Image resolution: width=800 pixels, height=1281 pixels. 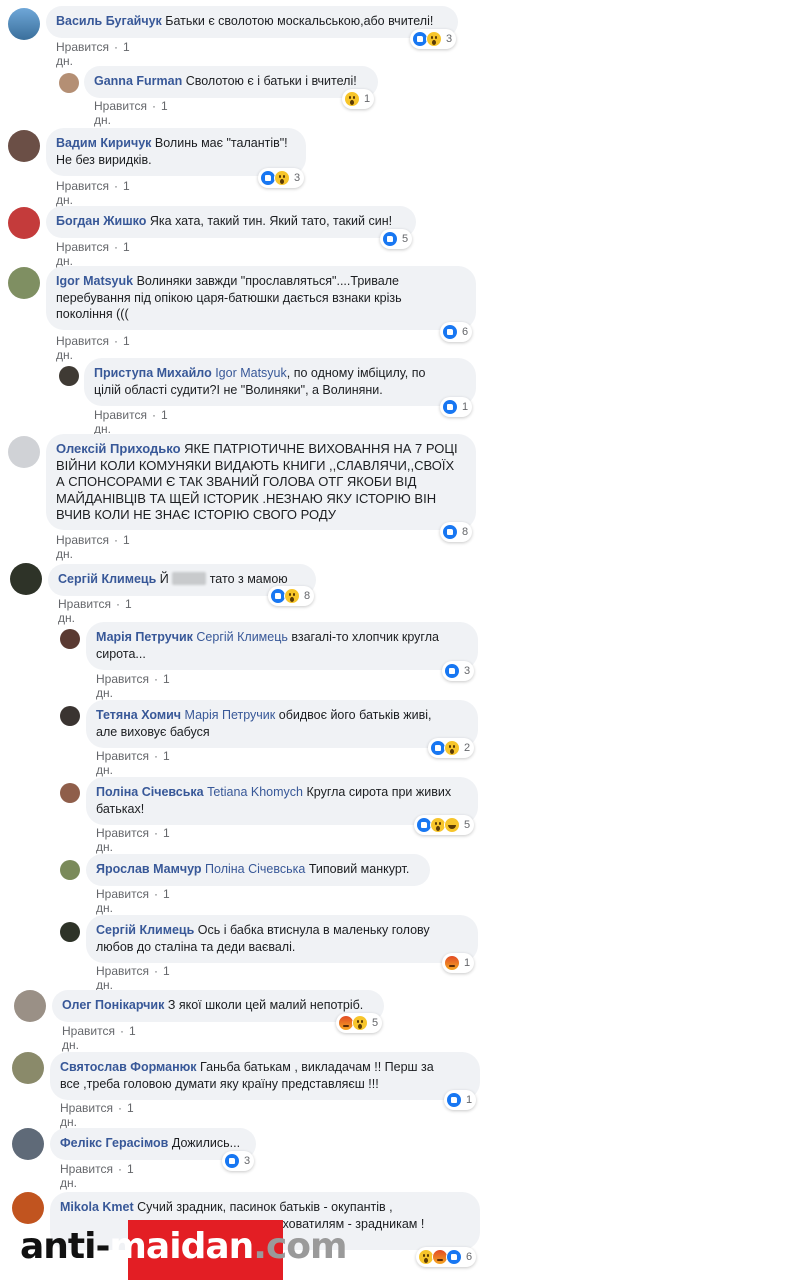 I want to click on comment-author: Igor Matsyuk, so click(x=94, y=281).